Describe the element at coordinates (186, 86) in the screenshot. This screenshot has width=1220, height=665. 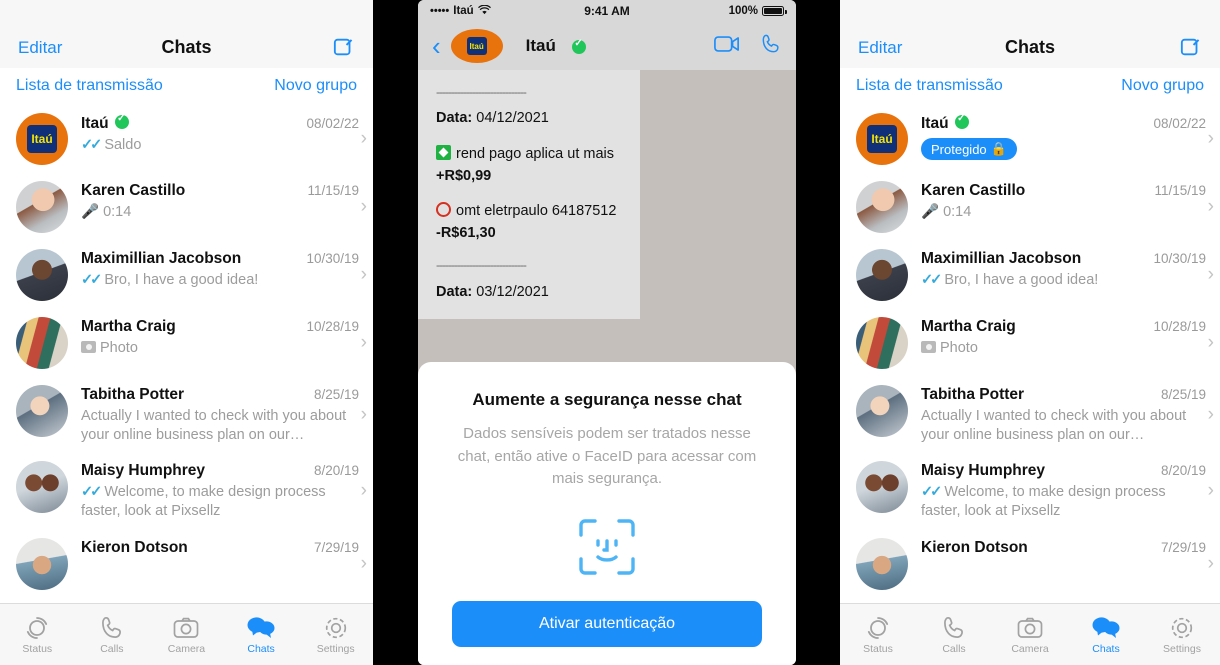
I see `sub-actions-row: Lista de transmissão Novo grupo` at that location.